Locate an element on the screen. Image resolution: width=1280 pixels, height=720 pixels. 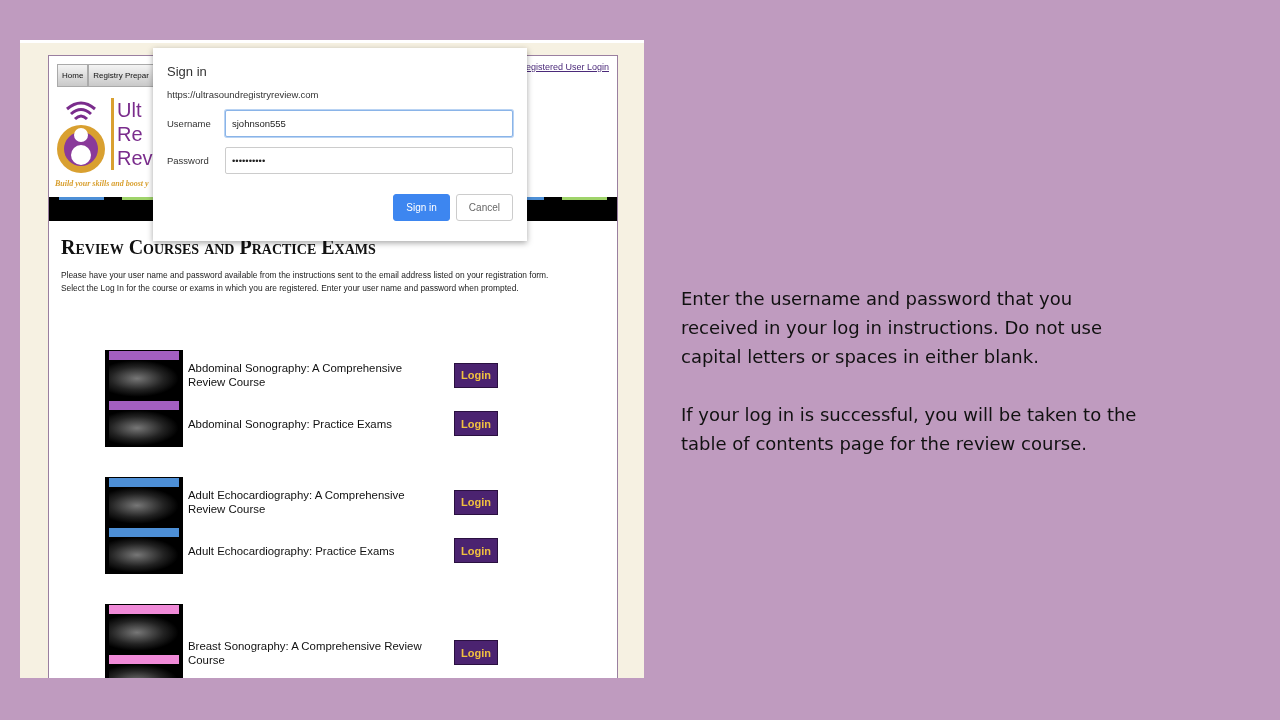
slide-paragraph: If your log in is successful, you will be taken to the table of contents page for the review course. is located at coordinates (909, 429).